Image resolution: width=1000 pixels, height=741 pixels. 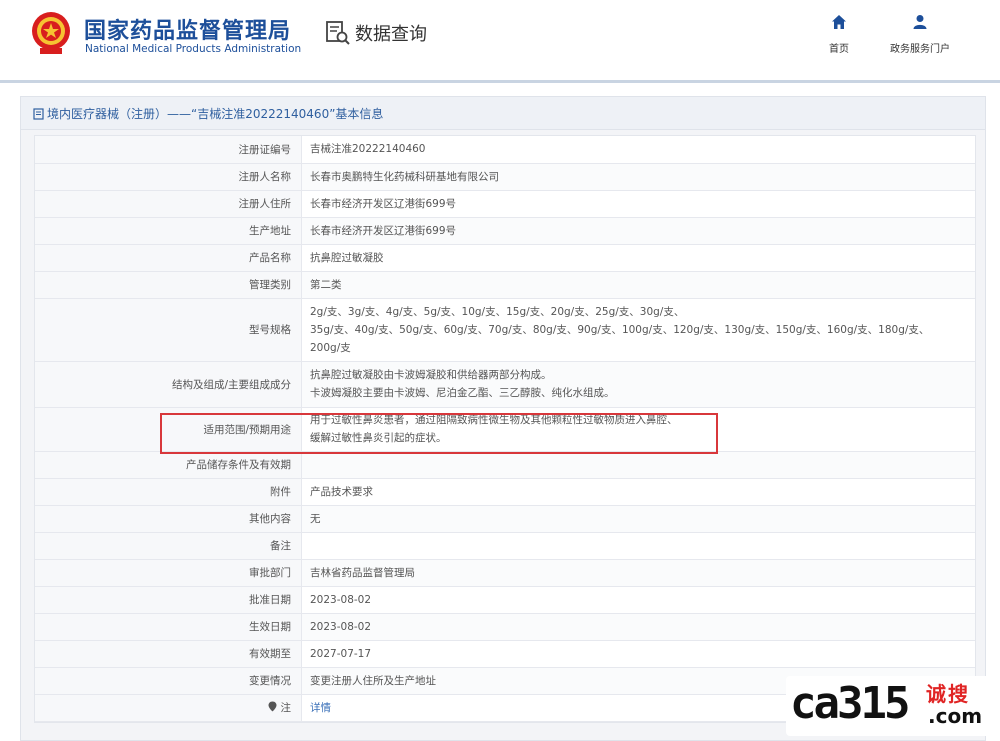 I want to click on site-title: 国家药品监督管理局, so click(x=187, y=29).